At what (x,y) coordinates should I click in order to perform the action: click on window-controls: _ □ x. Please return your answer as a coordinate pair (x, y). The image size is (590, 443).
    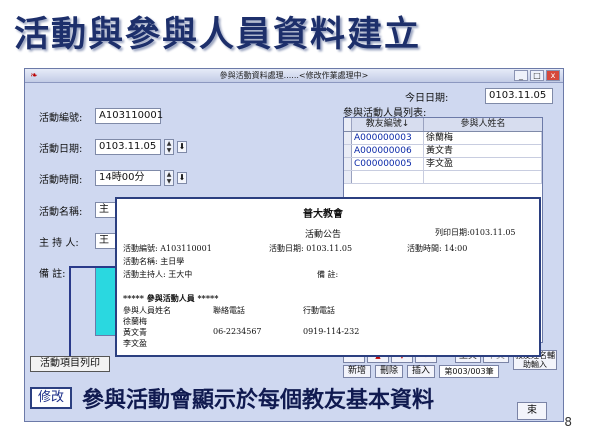
    Looking at the image, I should click on (537, 75).